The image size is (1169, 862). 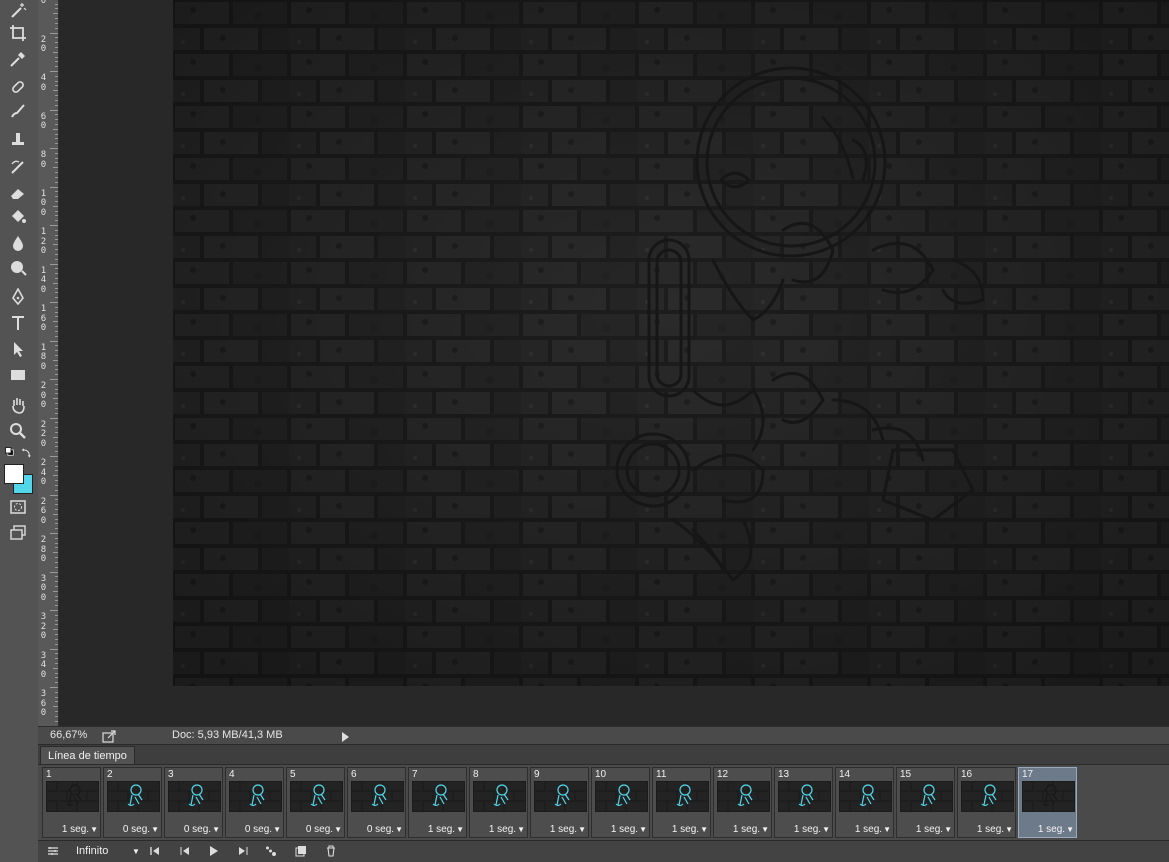 What do you see at coordinates (315, 802) in the screenshot?
I see `timeline-frame: 5 0 seg.▼` at bounding box center [315, 802].